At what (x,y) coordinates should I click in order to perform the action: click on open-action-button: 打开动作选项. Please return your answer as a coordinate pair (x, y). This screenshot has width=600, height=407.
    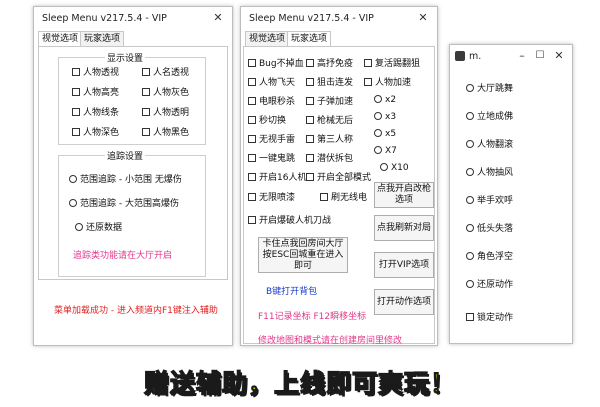
    Looking at the image, I should click on (404, 302).